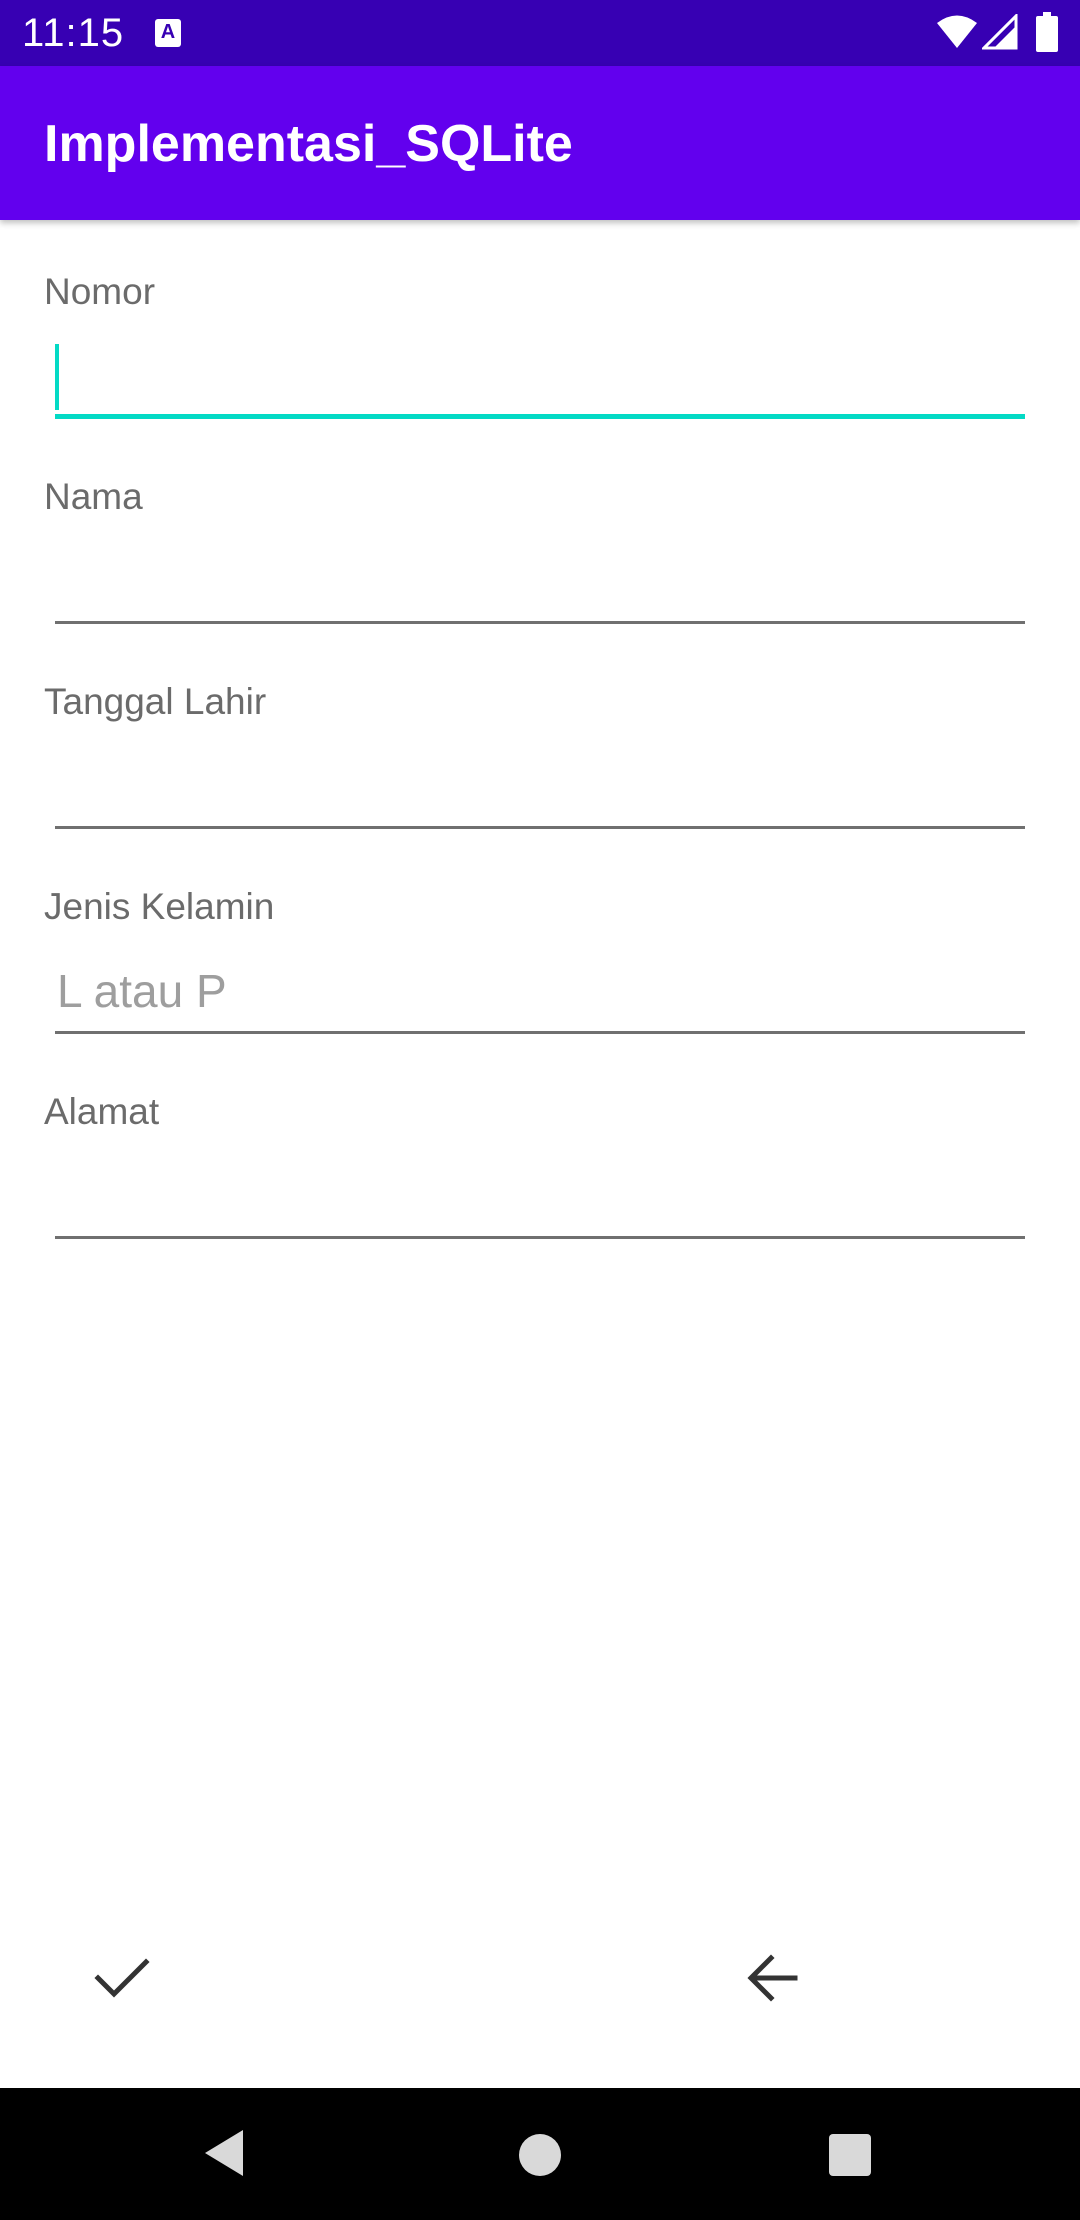 The image size is (1080, 2220). What do you see at coordinates (159, 906) in the screenshot?
I see `jenis-kelamin-label: Jenis Kelamin` at bounding box center [159, 906].